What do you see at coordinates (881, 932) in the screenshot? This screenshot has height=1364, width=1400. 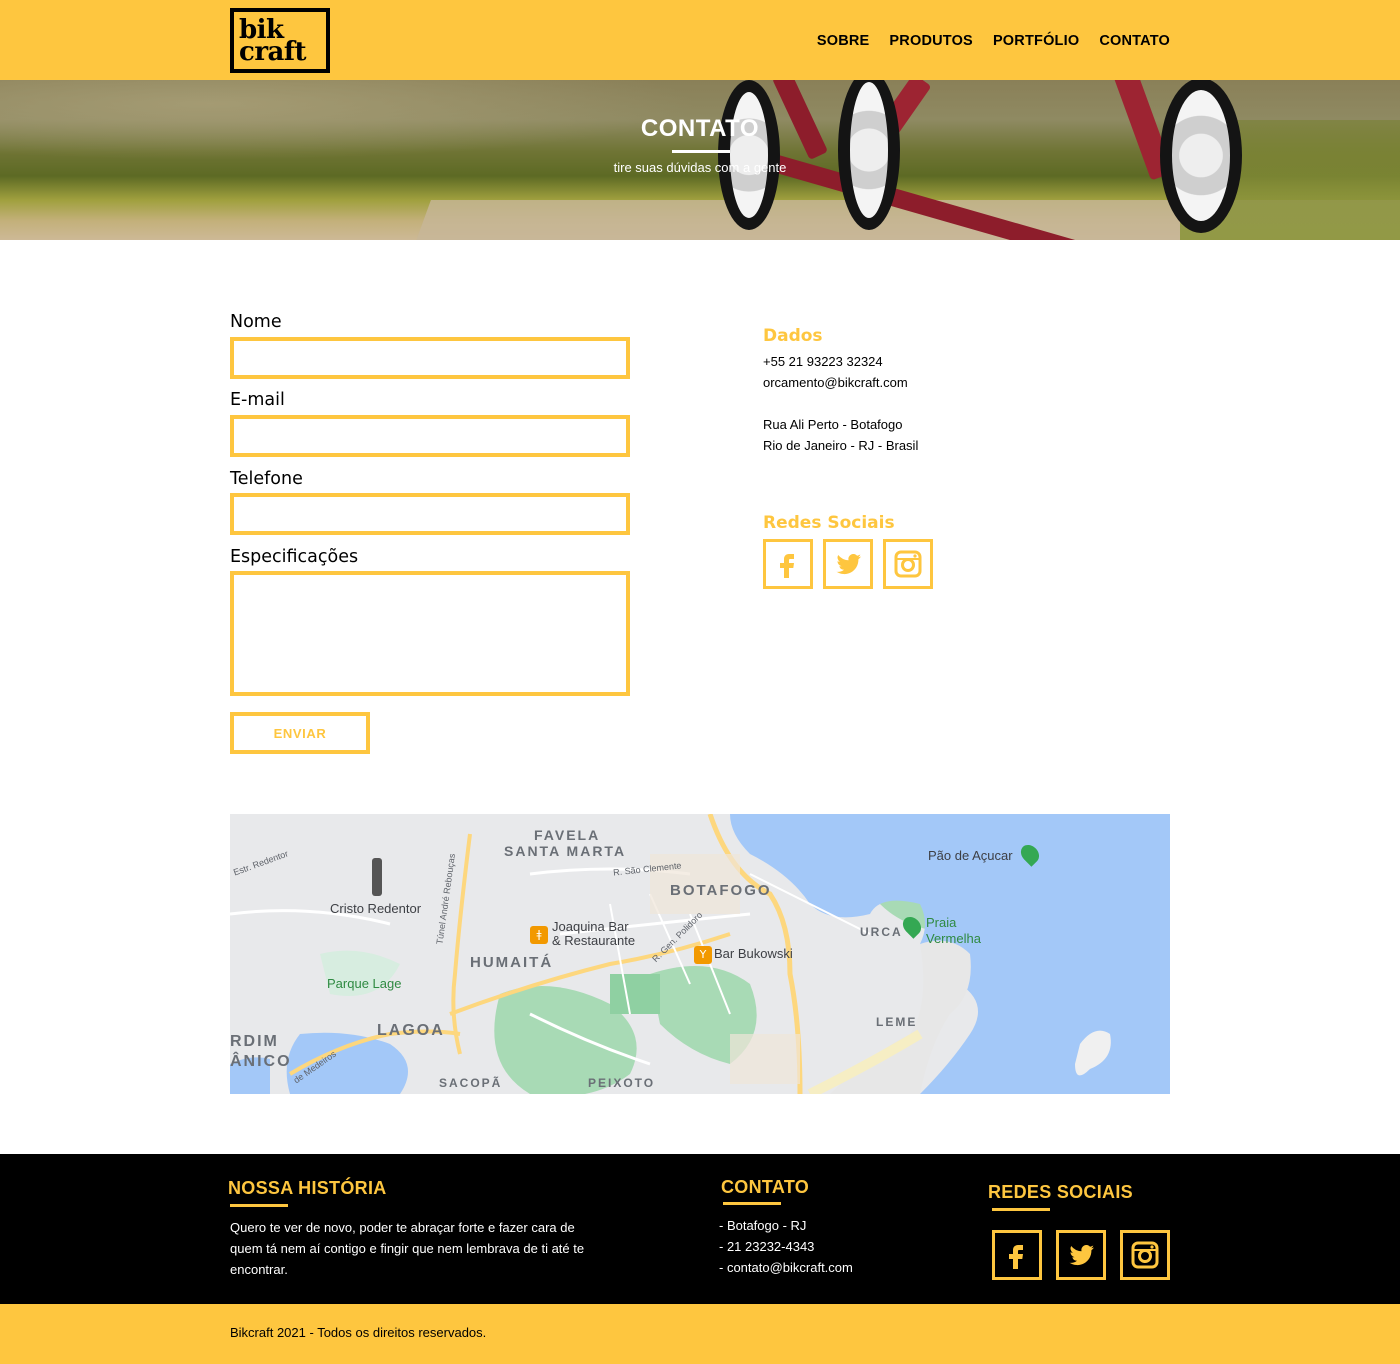 I see `map-label-urca: URCA` at bounding box center [881, 932].